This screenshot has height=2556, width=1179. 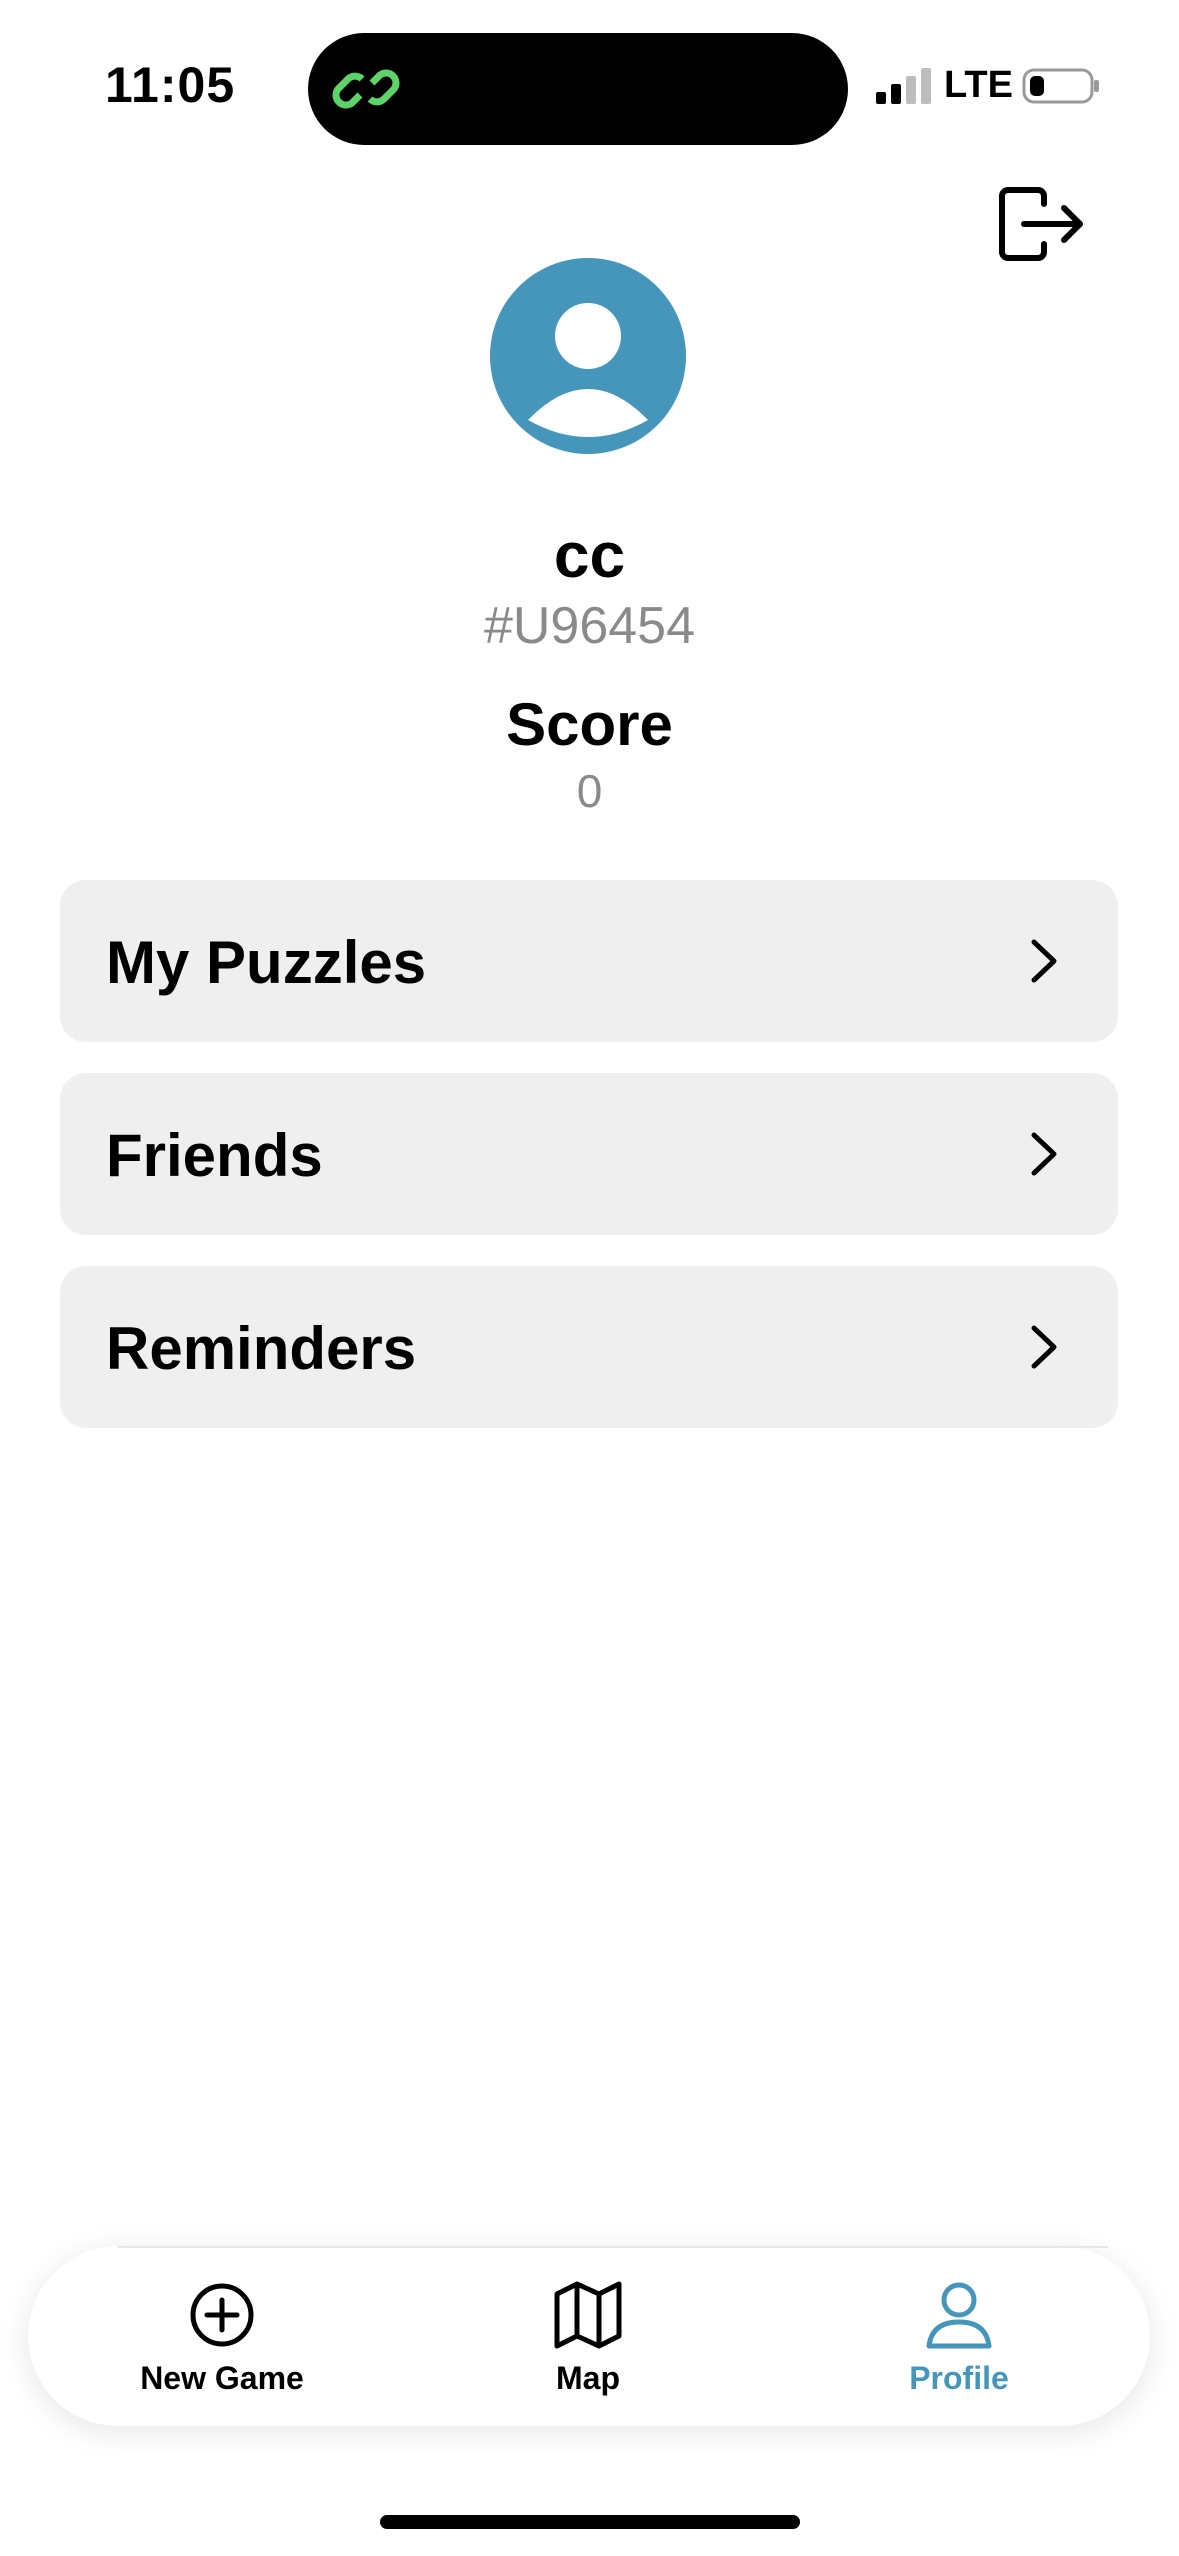 I want to click on menu-item-friends: Friends, so click(x=589, y=1154).